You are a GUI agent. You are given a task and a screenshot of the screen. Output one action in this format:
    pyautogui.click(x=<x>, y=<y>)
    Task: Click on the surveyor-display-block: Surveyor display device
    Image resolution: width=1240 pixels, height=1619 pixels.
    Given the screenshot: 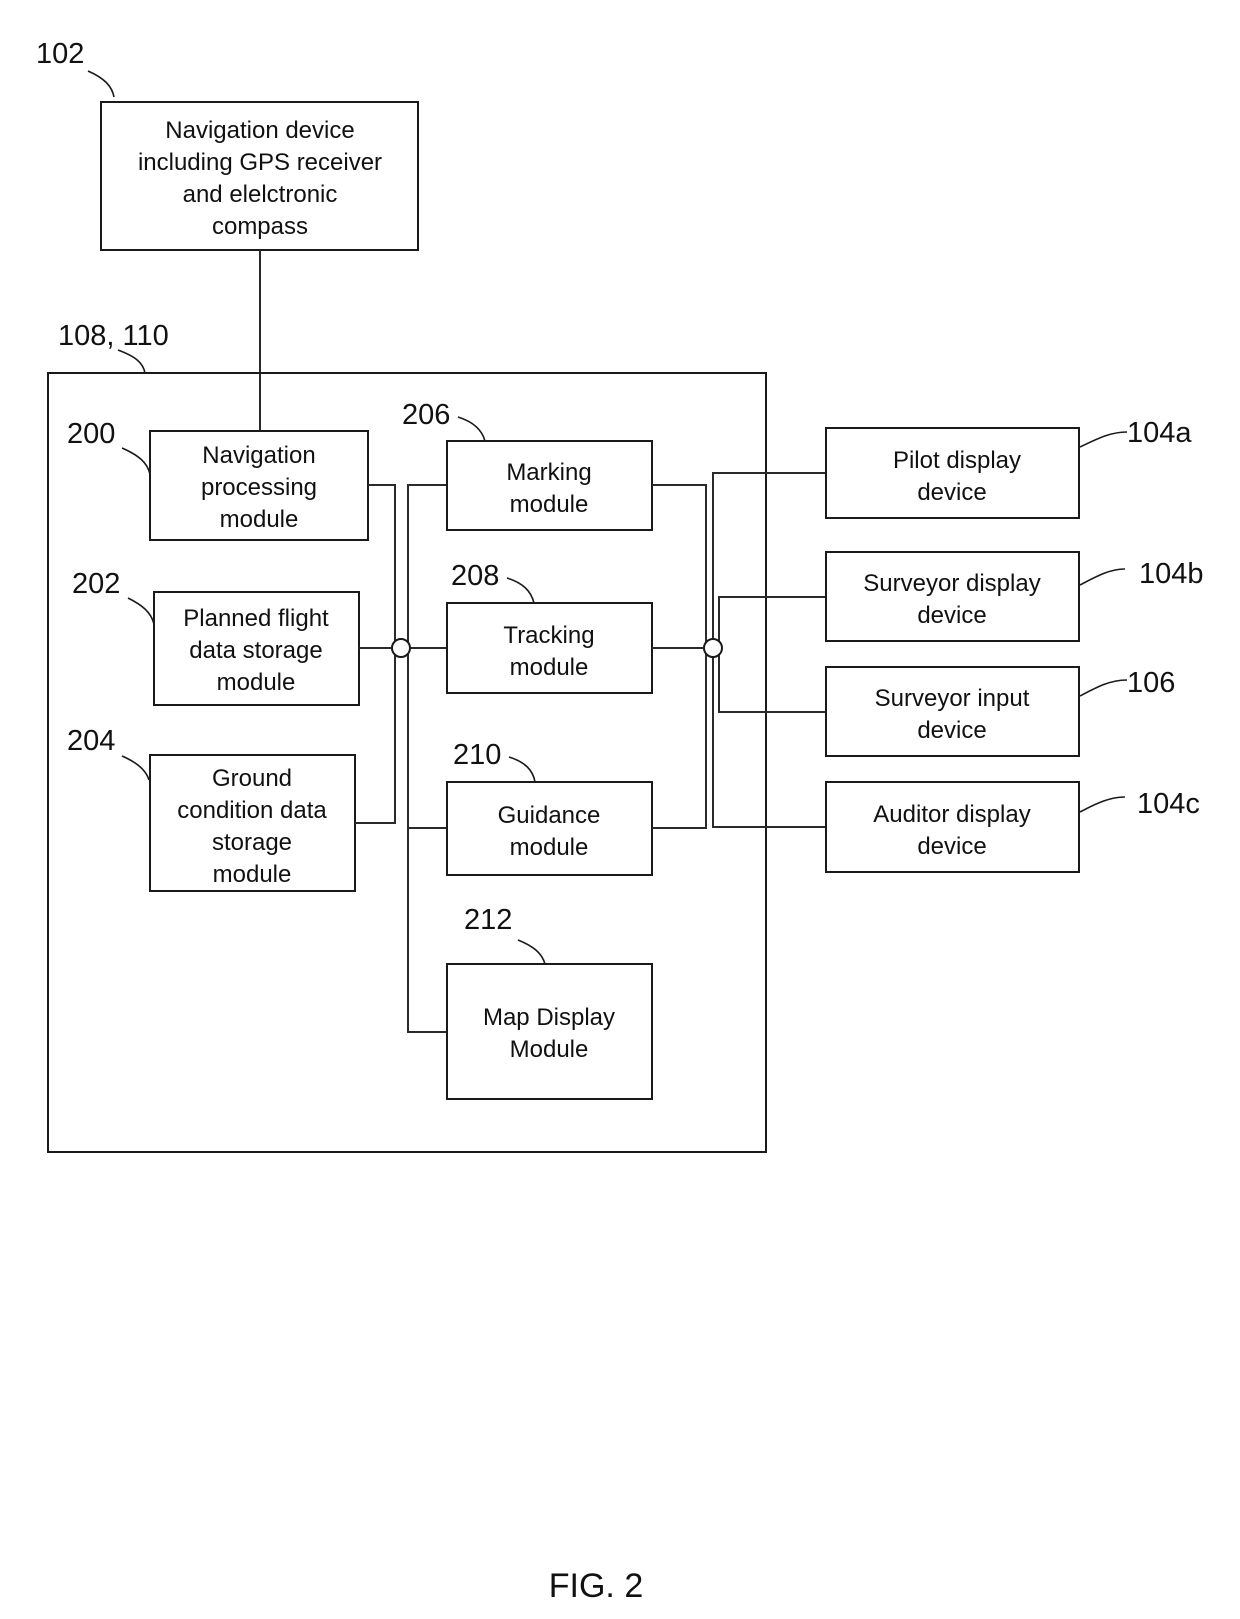 What is the action you would take?
    pyautogui.click(x=952, y=596)
    